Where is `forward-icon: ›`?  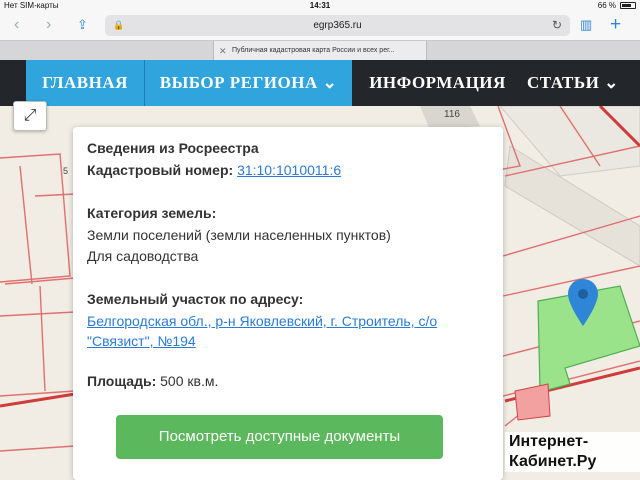 forward-icon: › is located at coordinates (48, 25).